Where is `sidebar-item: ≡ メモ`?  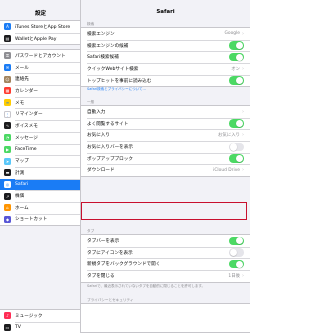
sidebar-item: ≡ メモ is located at coordinates (40, 102).